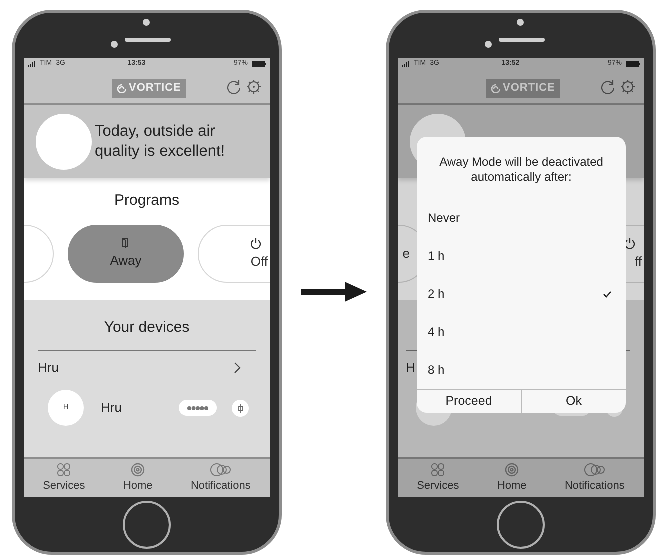  What do you see at coordinates (126, 254) in the screenshot?
I see `program-button: Away` at bounding box center [126, 254].